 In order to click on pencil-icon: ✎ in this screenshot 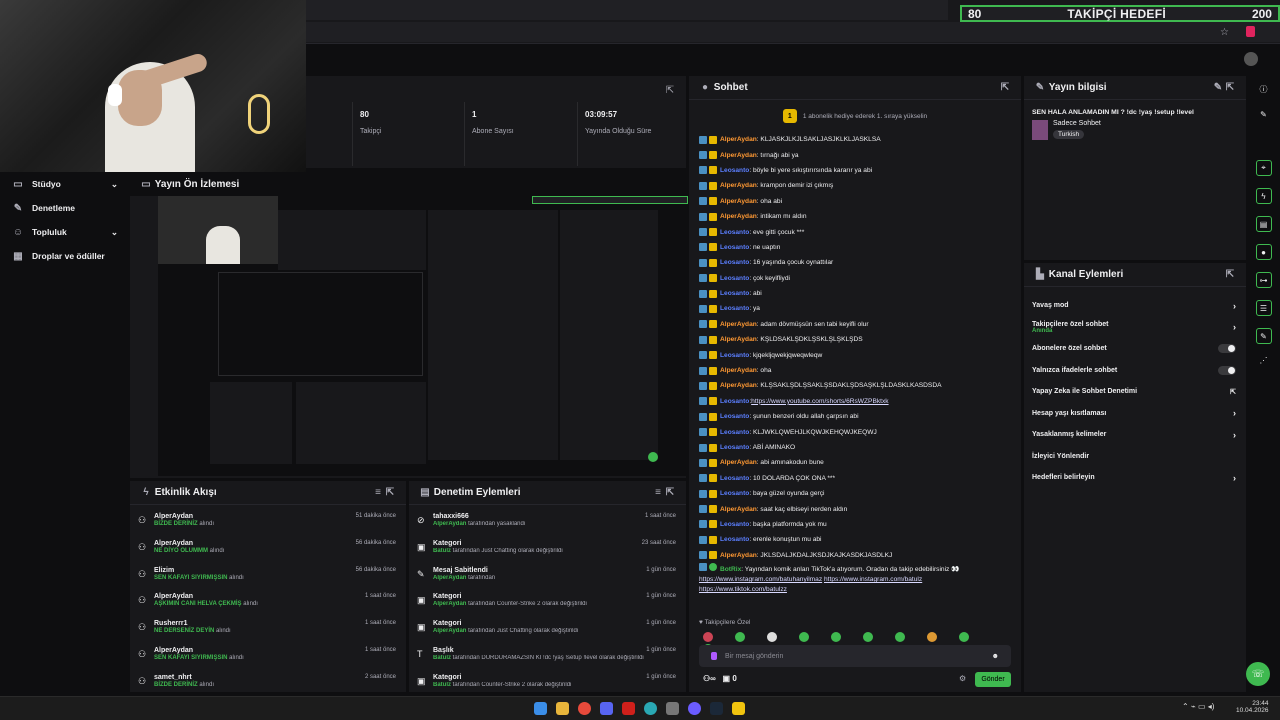, I will do `click(1263, 117)`.